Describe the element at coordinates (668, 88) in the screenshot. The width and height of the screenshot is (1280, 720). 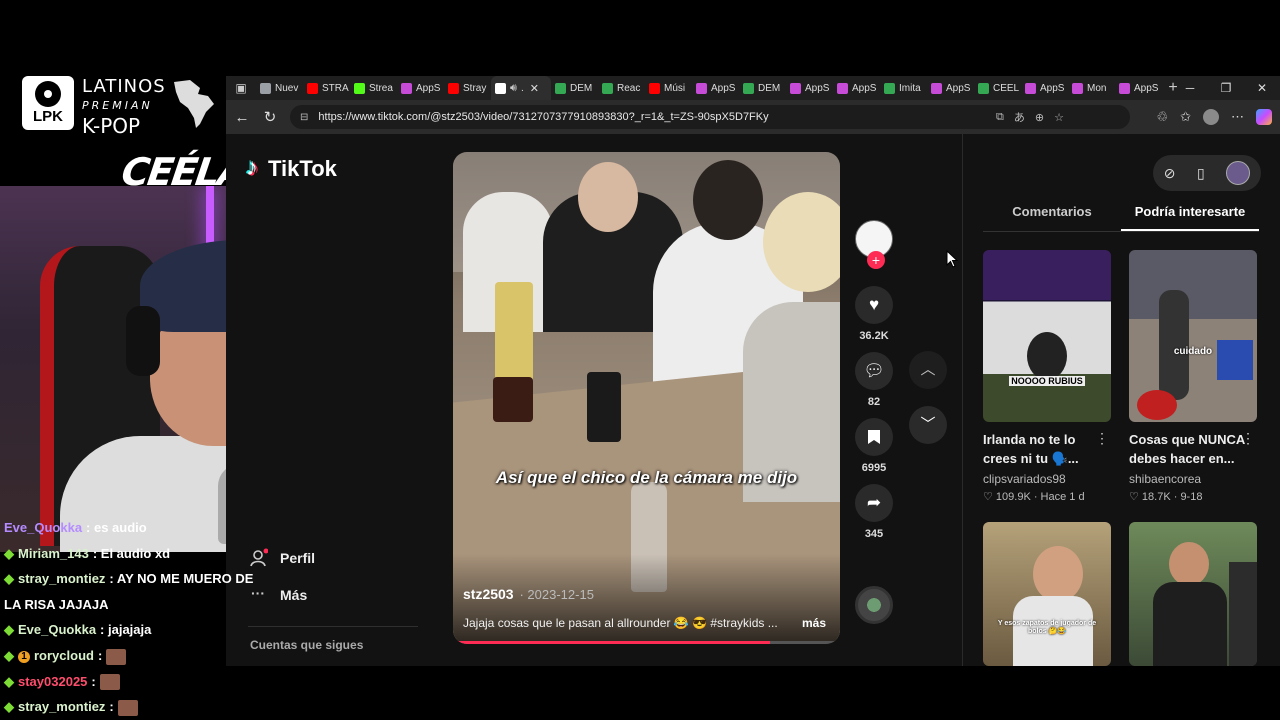
I see `browser-tab: Músi` at that location.